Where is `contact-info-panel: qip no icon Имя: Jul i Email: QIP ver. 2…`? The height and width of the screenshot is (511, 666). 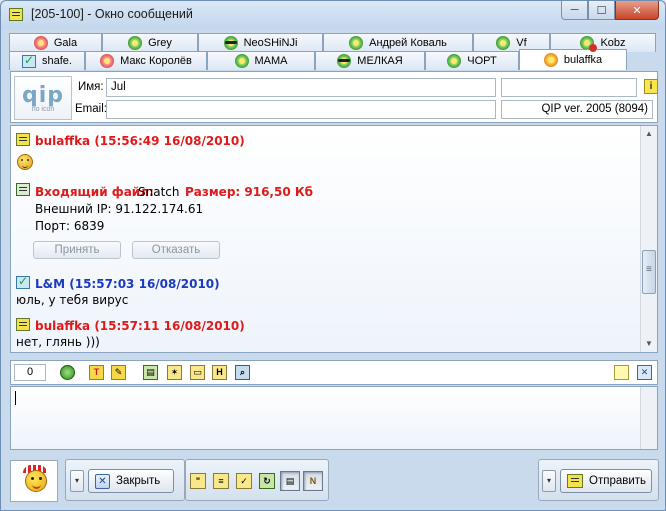
contact-info-panel: qip no icon Имя: Jul i Email: QIP ver. 2… is located at coordinates (334, 97).